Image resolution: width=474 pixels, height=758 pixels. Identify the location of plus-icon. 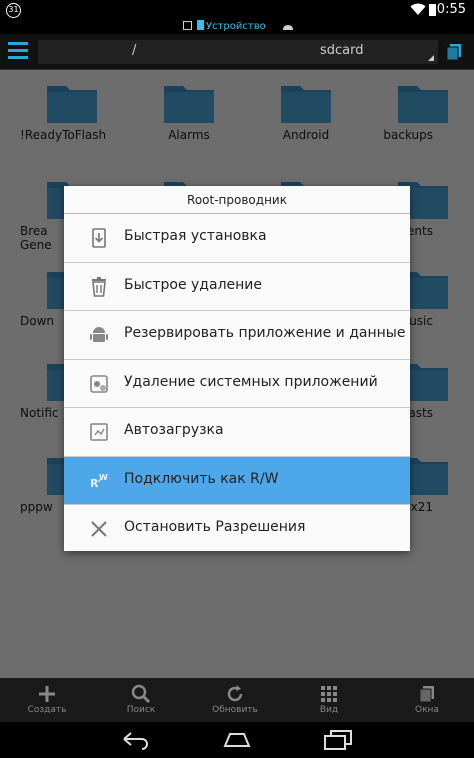
(47, 694).